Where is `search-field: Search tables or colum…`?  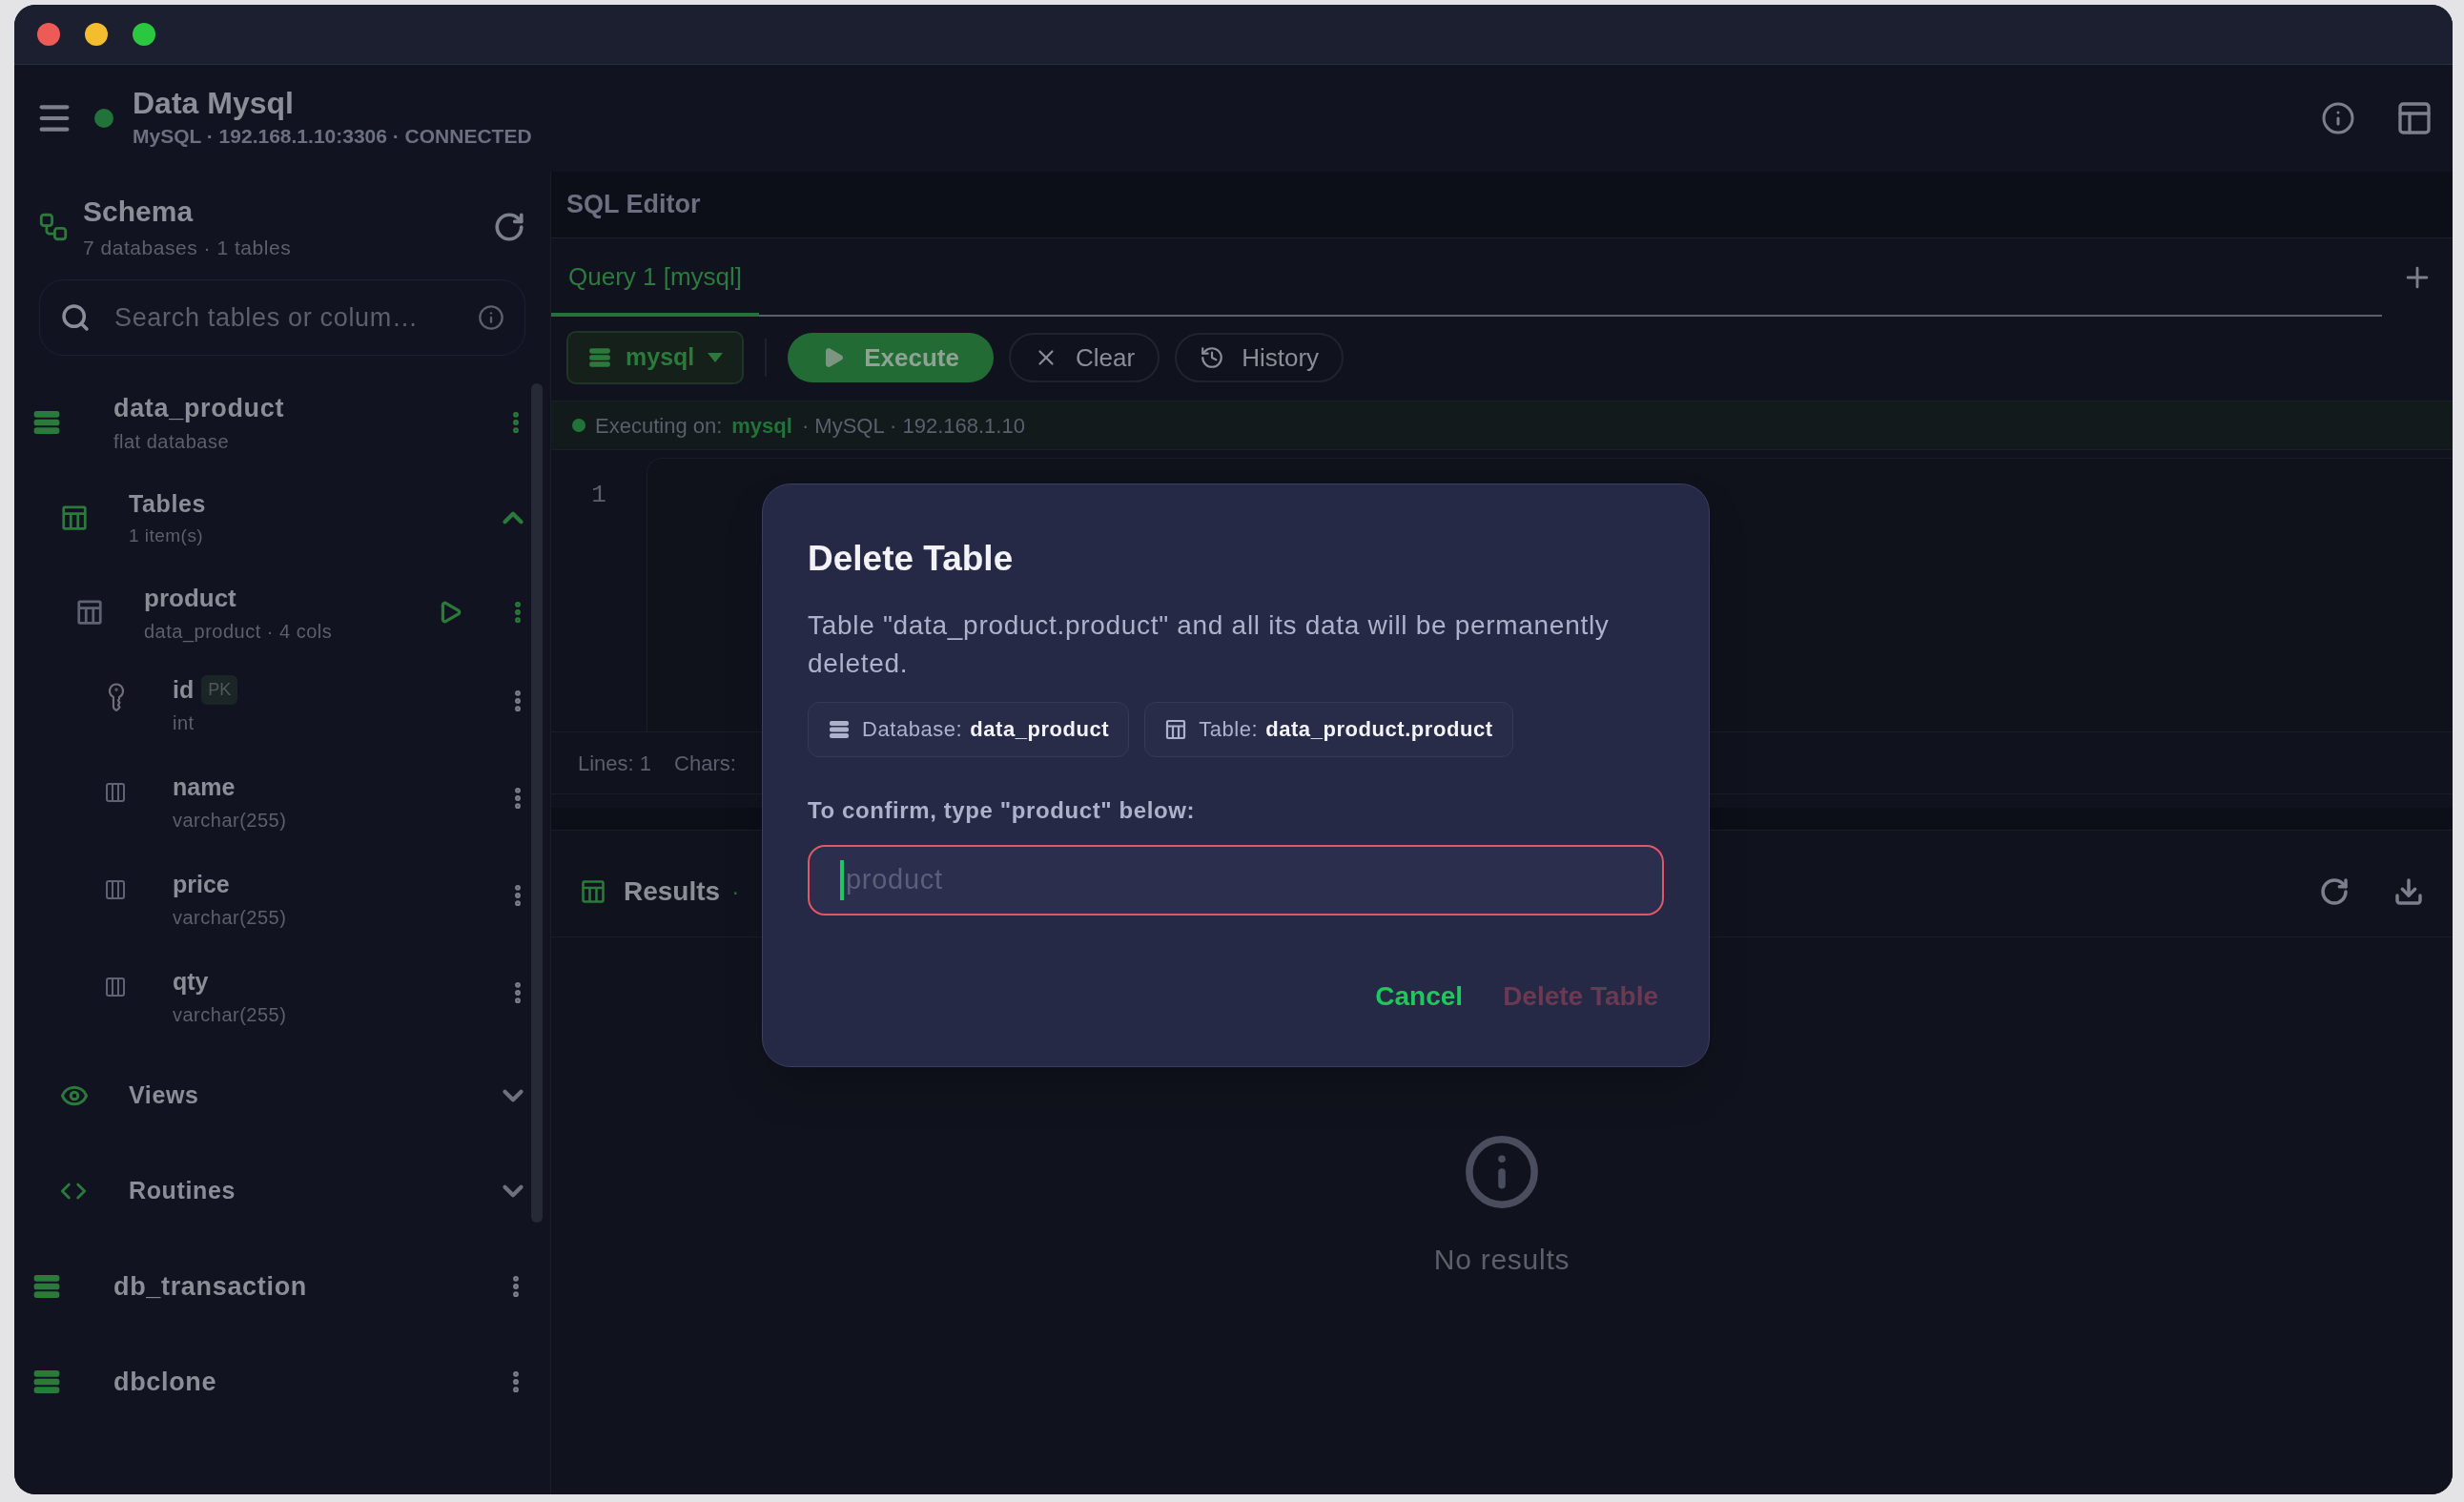
search-field: Search tables or colum… is located at coordinates (282, 317).